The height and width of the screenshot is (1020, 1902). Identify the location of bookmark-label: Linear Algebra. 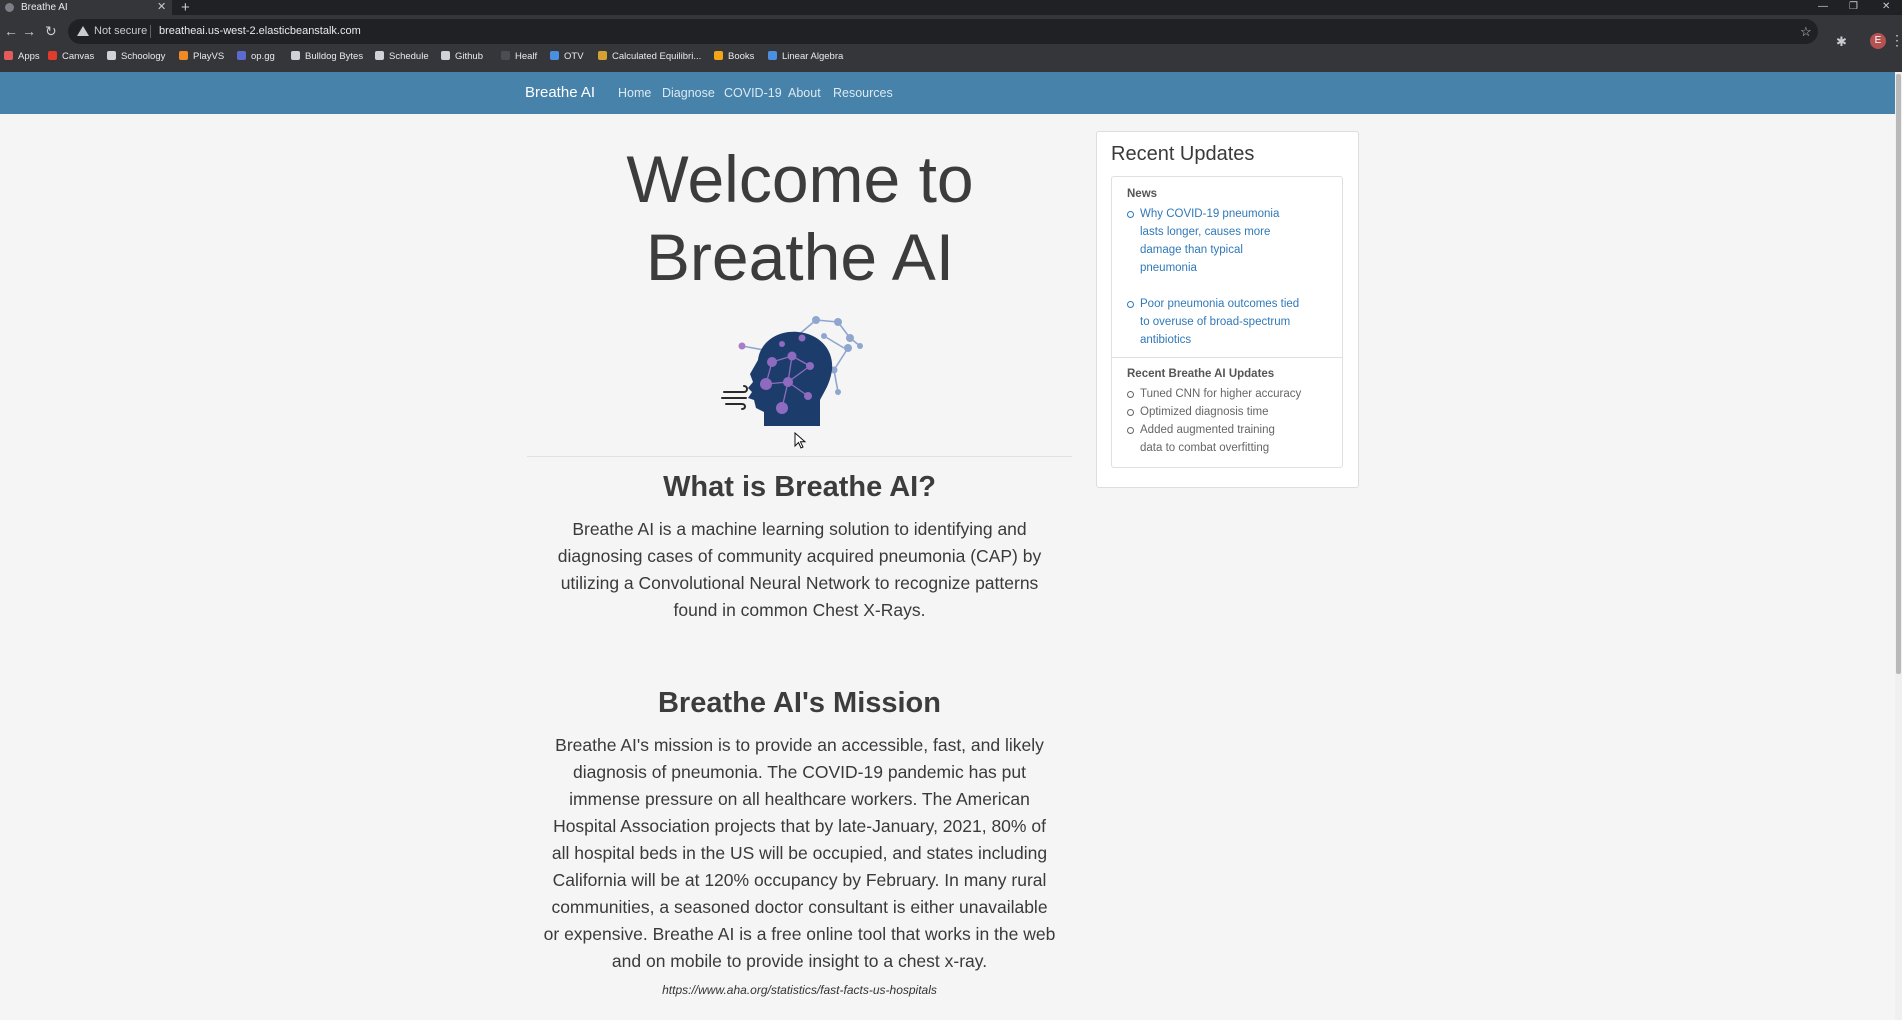
(813, 56).